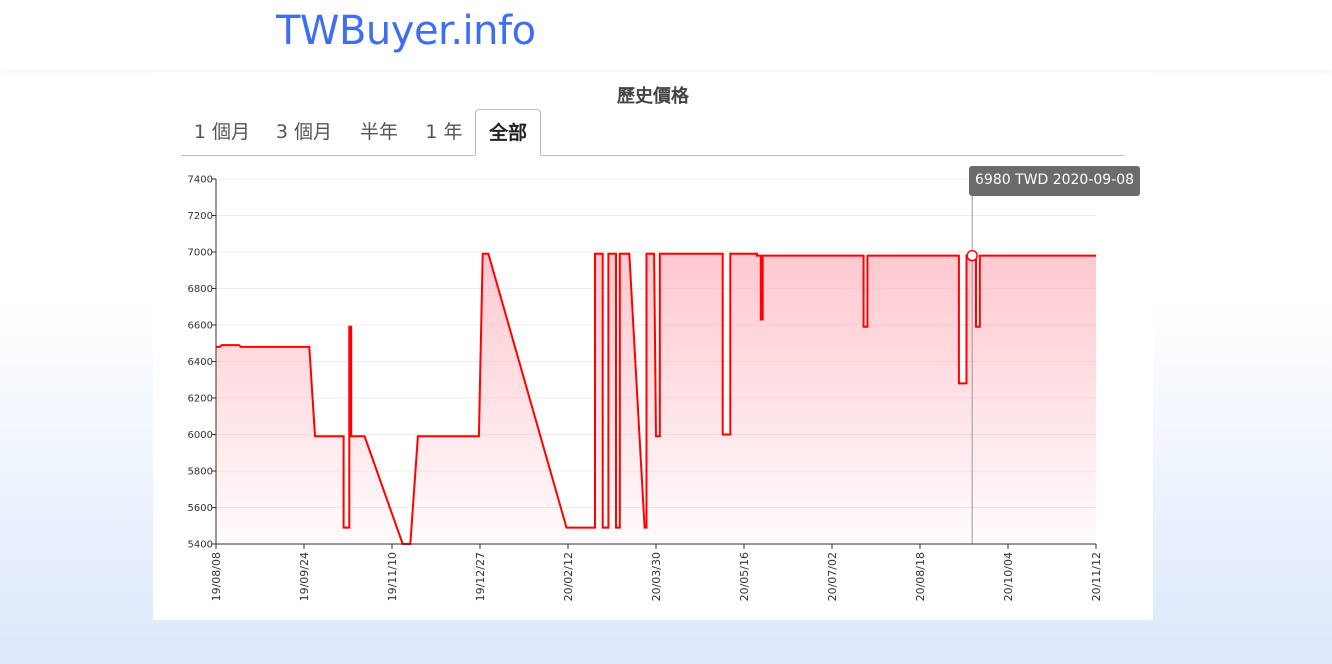 Image resolution: width=1332 pixels, height=664 pixels. Describe the element at coordinates (200, 253) in the screenshot. I see `y-tick-label: 7000` at that location.